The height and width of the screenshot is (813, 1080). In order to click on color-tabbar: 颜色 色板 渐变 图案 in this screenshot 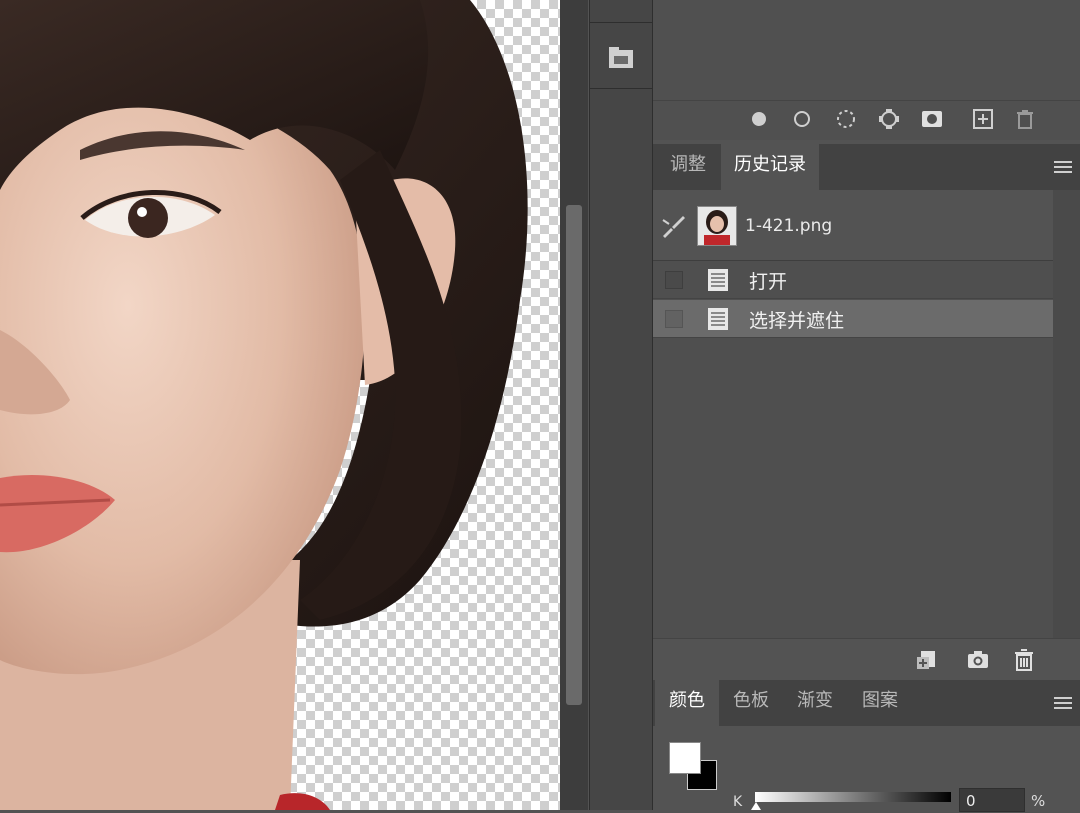, I will do `click(866, 703)`.